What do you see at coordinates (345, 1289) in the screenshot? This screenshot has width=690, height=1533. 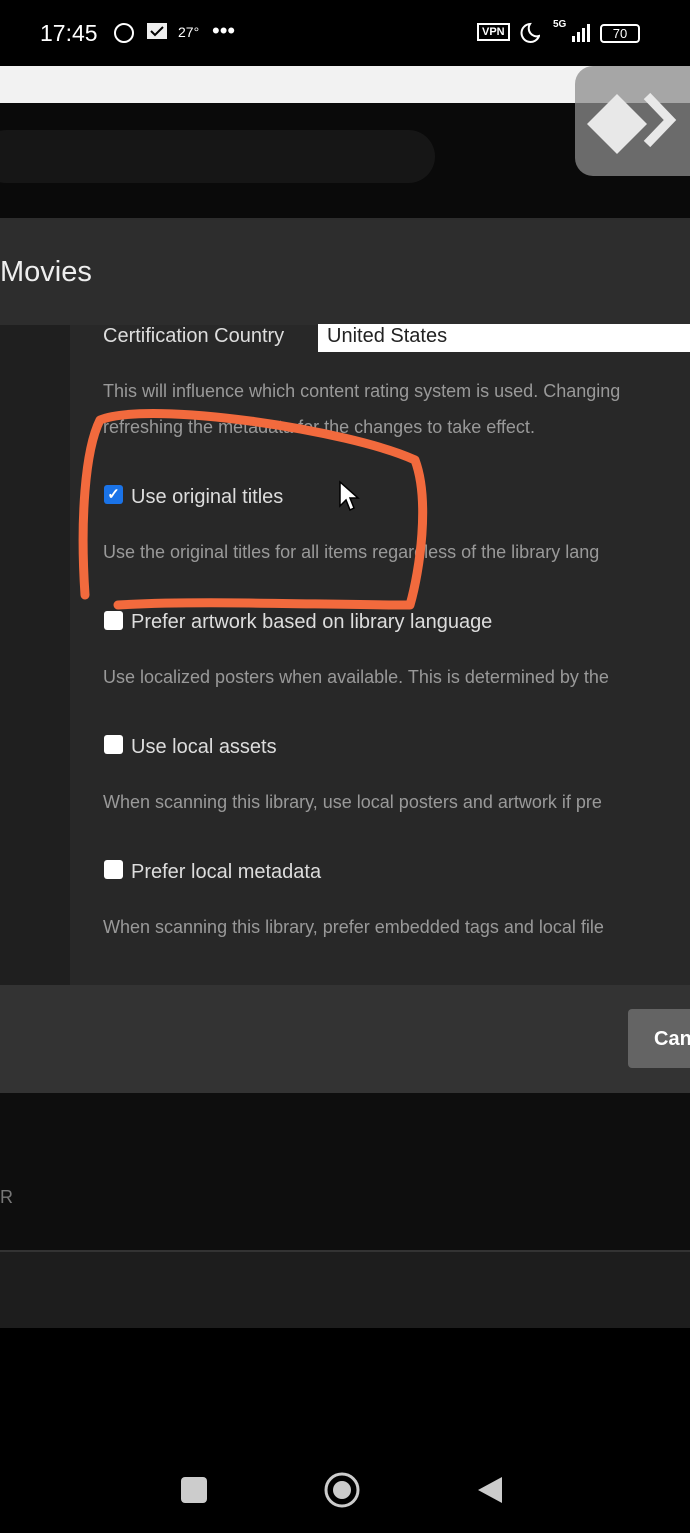 I see `background-page-footer` at bounding box center [345, 1289].